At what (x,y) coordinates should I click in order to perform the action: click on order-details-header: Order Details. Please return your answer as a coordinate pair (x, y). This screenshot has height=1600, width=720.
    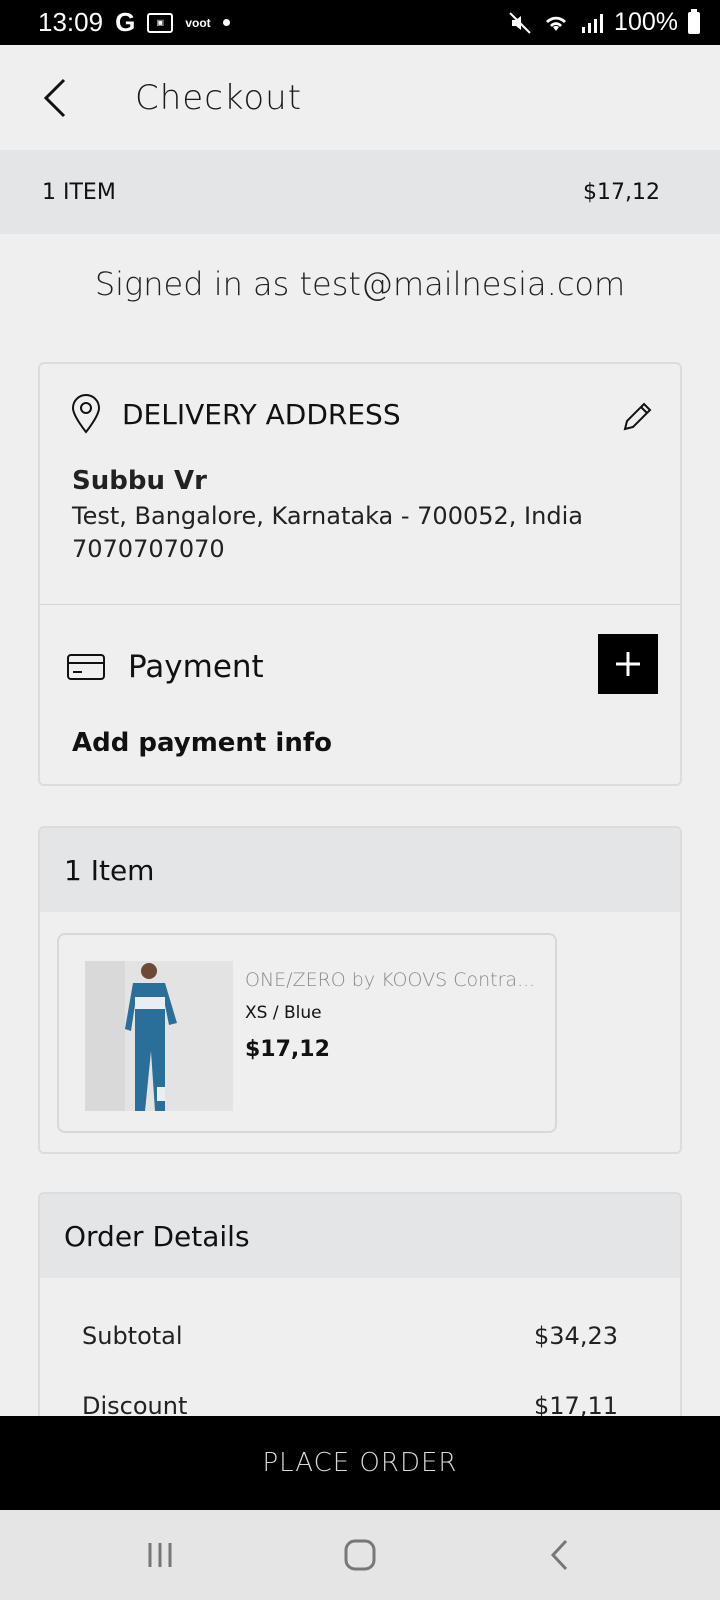
    Looking at the image, I should click on (360, 1236).